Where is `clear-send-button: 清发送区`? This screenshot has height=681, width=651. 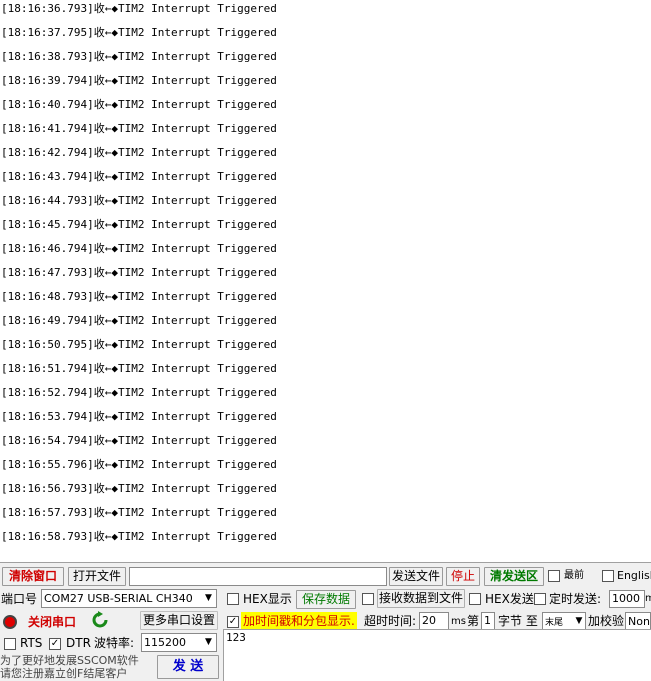
clear-send-button: 清发送区 is located at coordinates (514, 576).